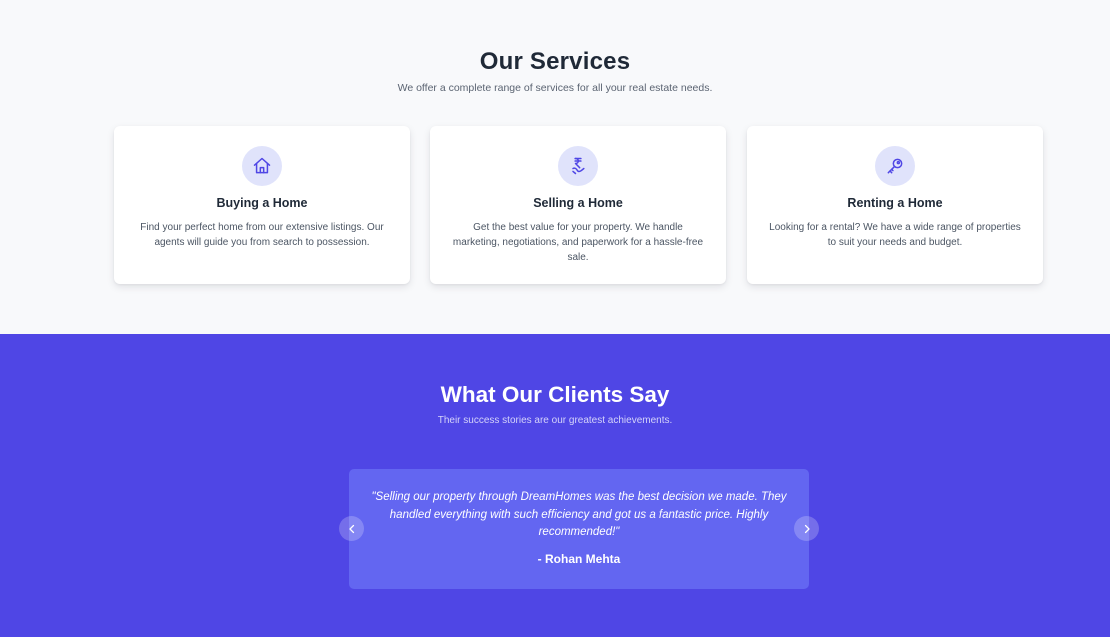  I want to click on previous-testimonial-button, so click(351, 528).